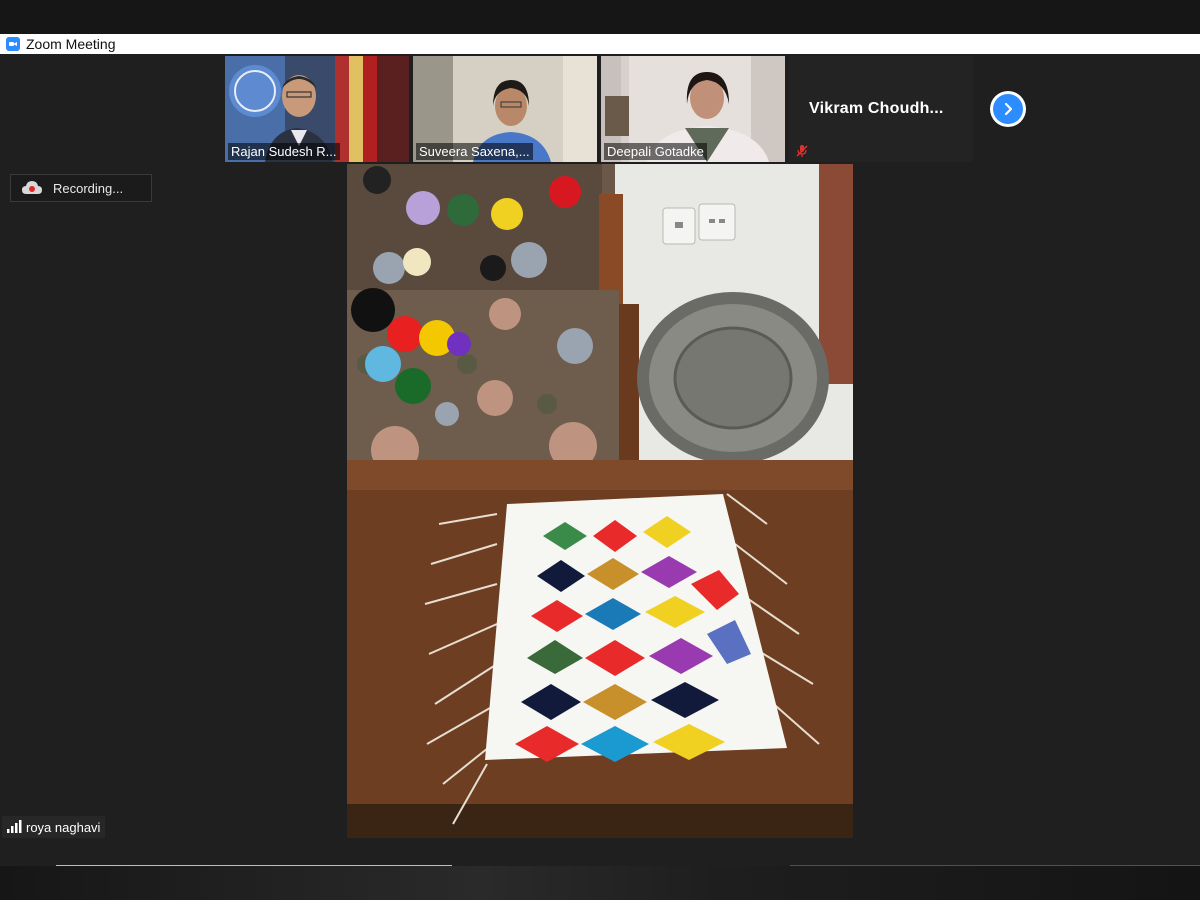 The image size is (1200, 900). Describe the element at coordinates (693, 109) in the screenshot. I see `participant-tile: Deepali Gotadke` at that location.